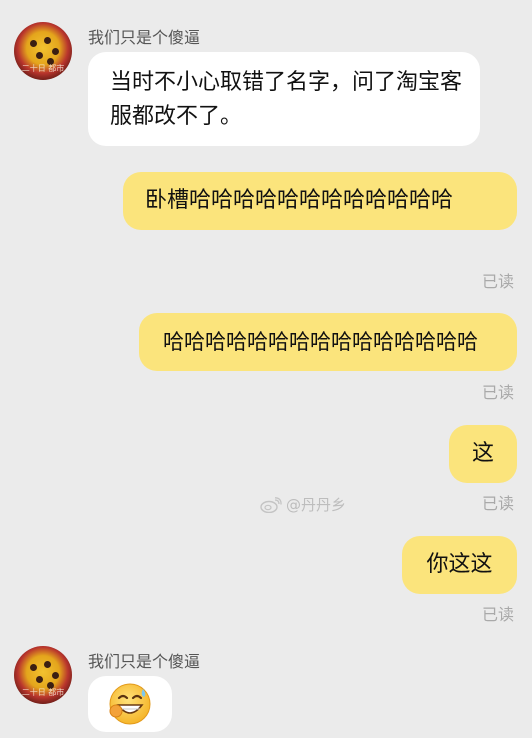 The image size is (532, 738). What do you see at coordinates (320, 342) in the screenshot?
I see `message-text: 哈哈哈哈哈哈哈哈哈哈哈哈哈哈哈` at bounding box center [320, 342].